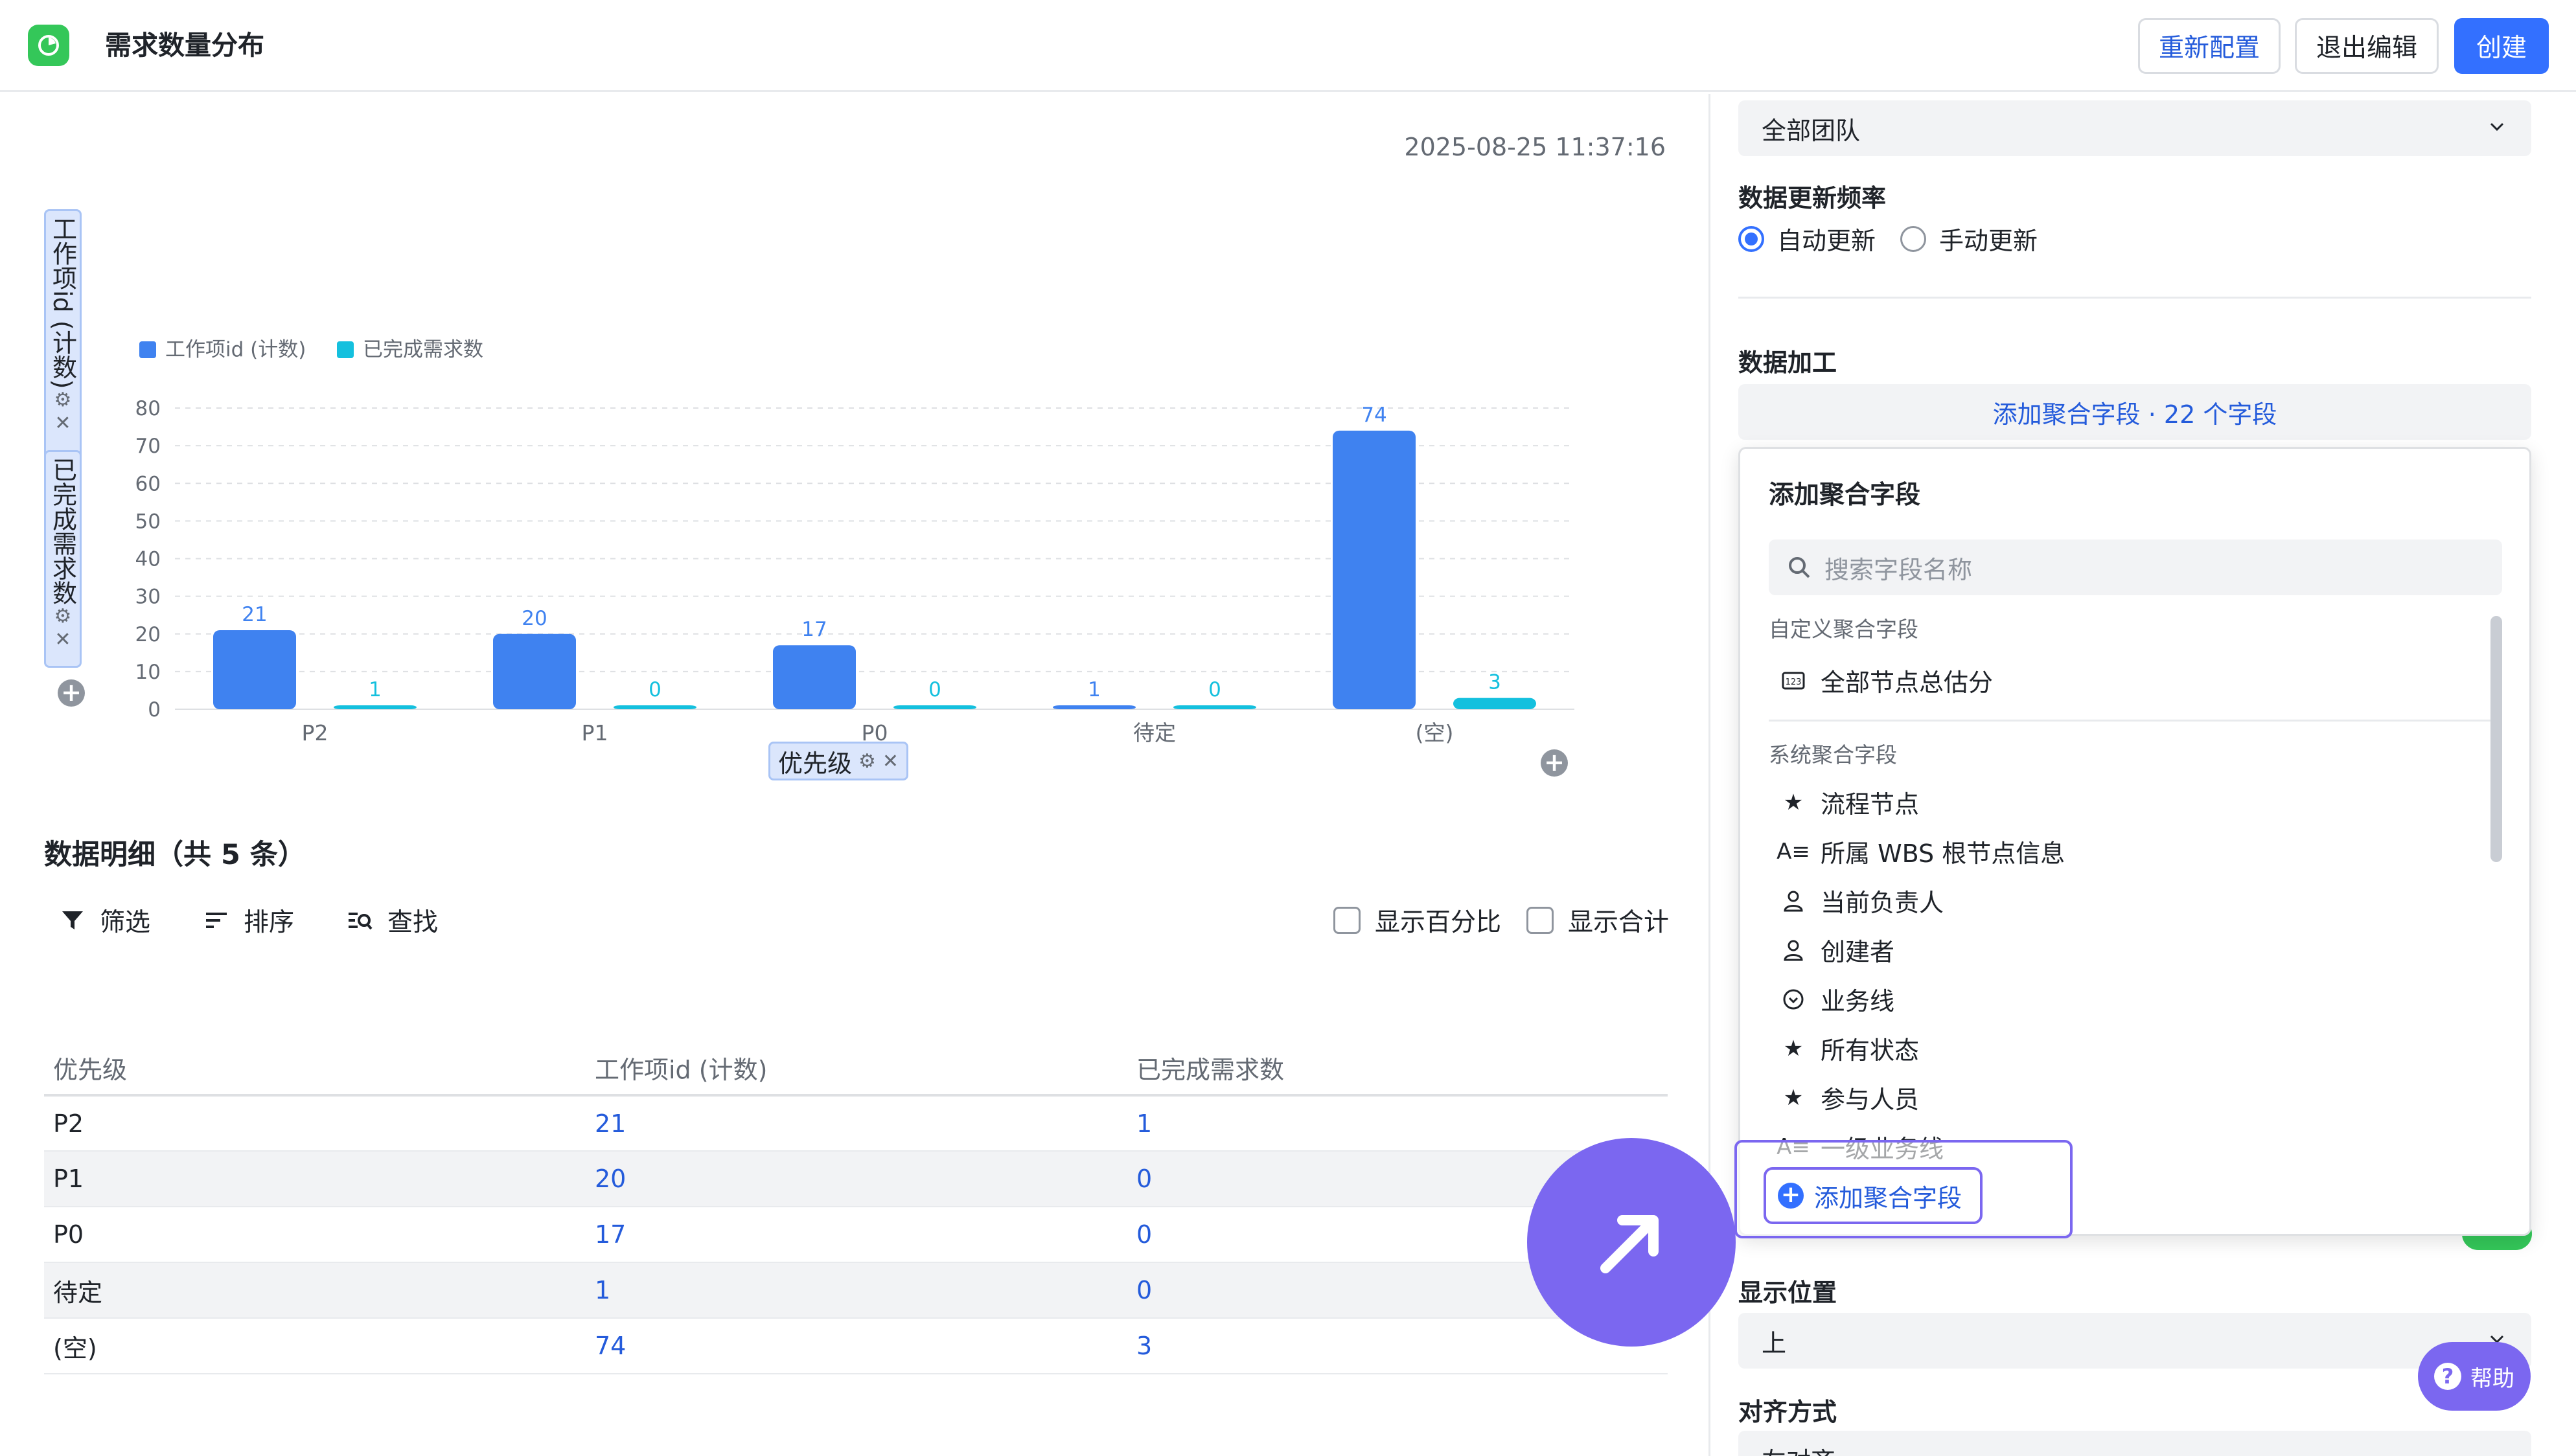 This screenshot has height=1456, width=2576. Describe the element at coordinates (856, 1346) in the screenshot. I see `table-row: (空) 74 3` at that location.